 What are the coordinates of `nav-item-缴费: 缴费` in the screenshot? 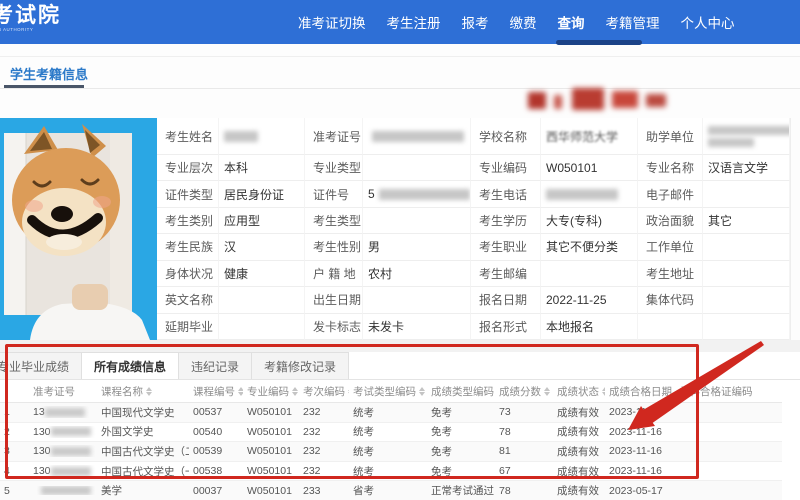 It's located at (523, 22).